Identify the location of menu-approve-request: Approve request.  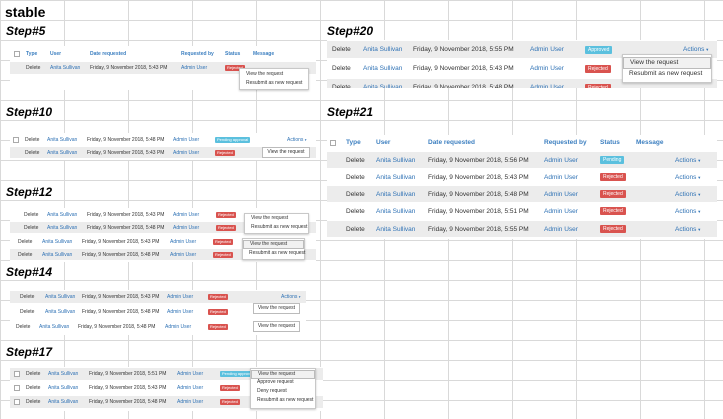
(283, 383).